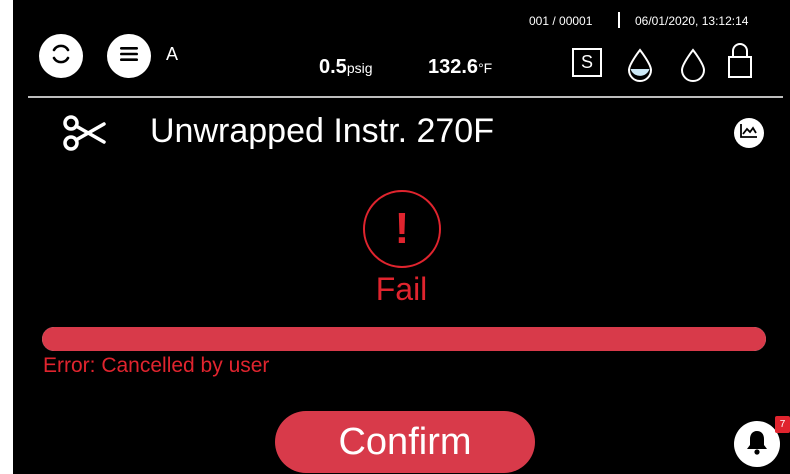 Image resolution: width=790 pixels, height=474 pixels. I want to click on water-level-icon, so click(640, 67).